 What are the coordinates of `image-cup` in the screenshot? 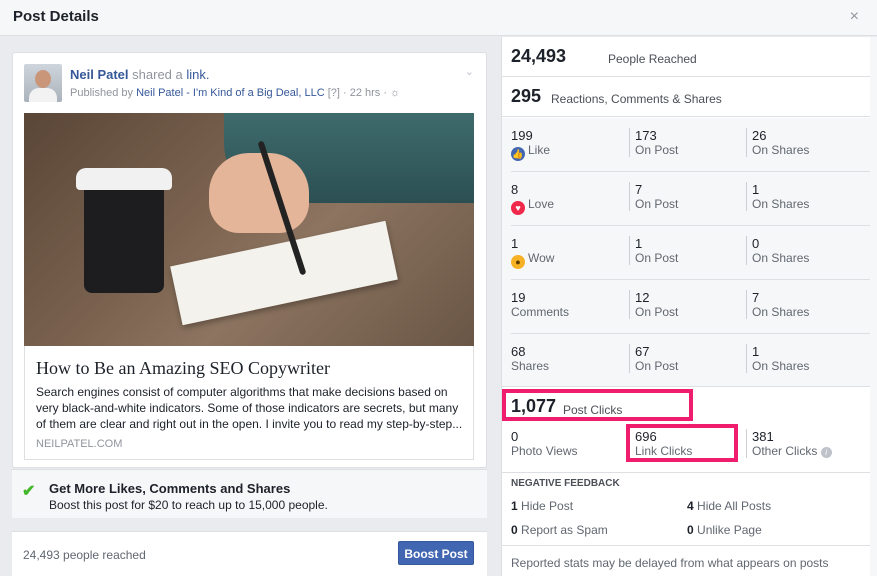 It's located at (124, 238).